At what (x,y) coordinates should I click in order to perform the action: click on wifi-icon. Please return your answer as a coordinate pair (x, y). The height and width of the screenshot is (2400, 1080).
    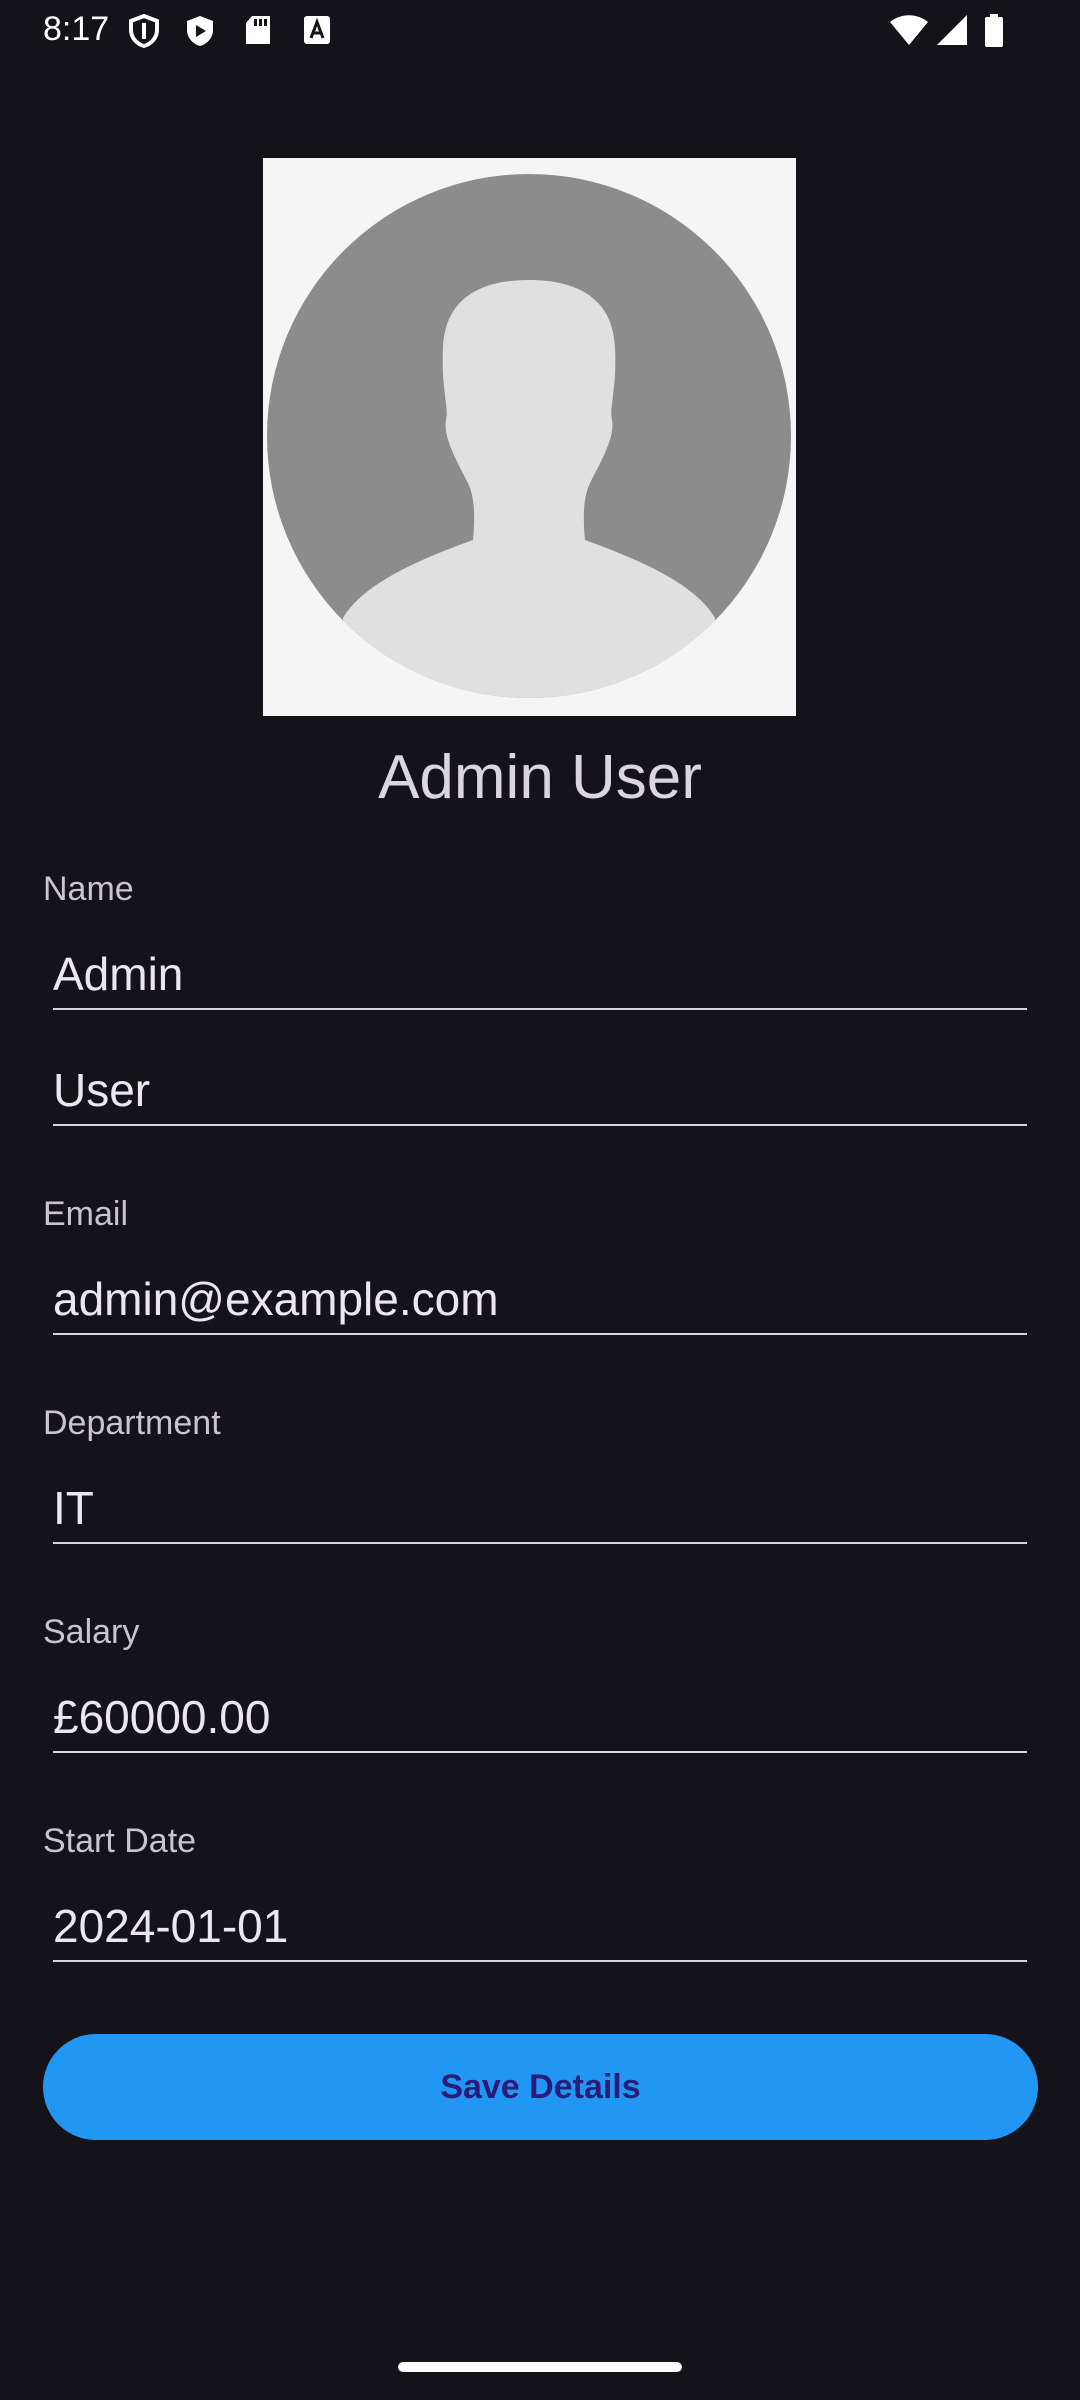
    Looking at the image, I should click on (909, 32).